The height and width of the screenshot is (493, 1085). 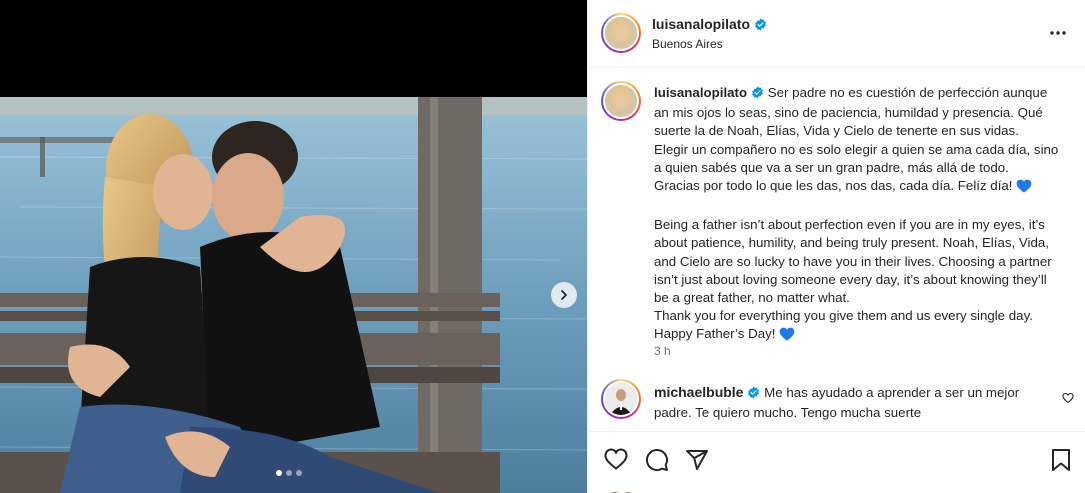 What do you see at coordinates (662, 351) in the screenshot?
I see `post-timestamp: 3 h` at bounding box center [662, 351].